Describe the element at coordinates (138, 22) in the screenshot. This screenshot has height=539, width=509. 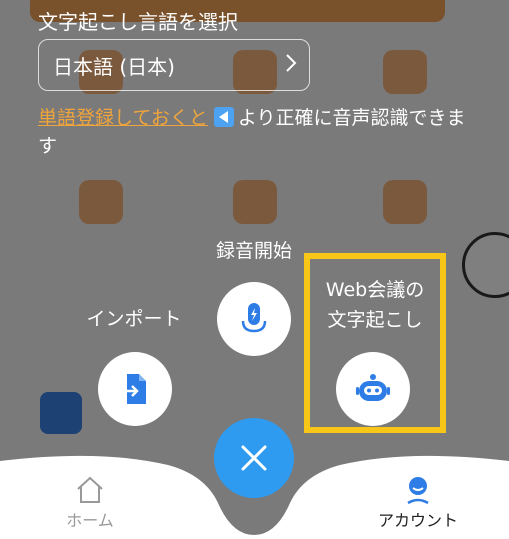
I see `language-title: 文字起こし言語を選択` at that location.